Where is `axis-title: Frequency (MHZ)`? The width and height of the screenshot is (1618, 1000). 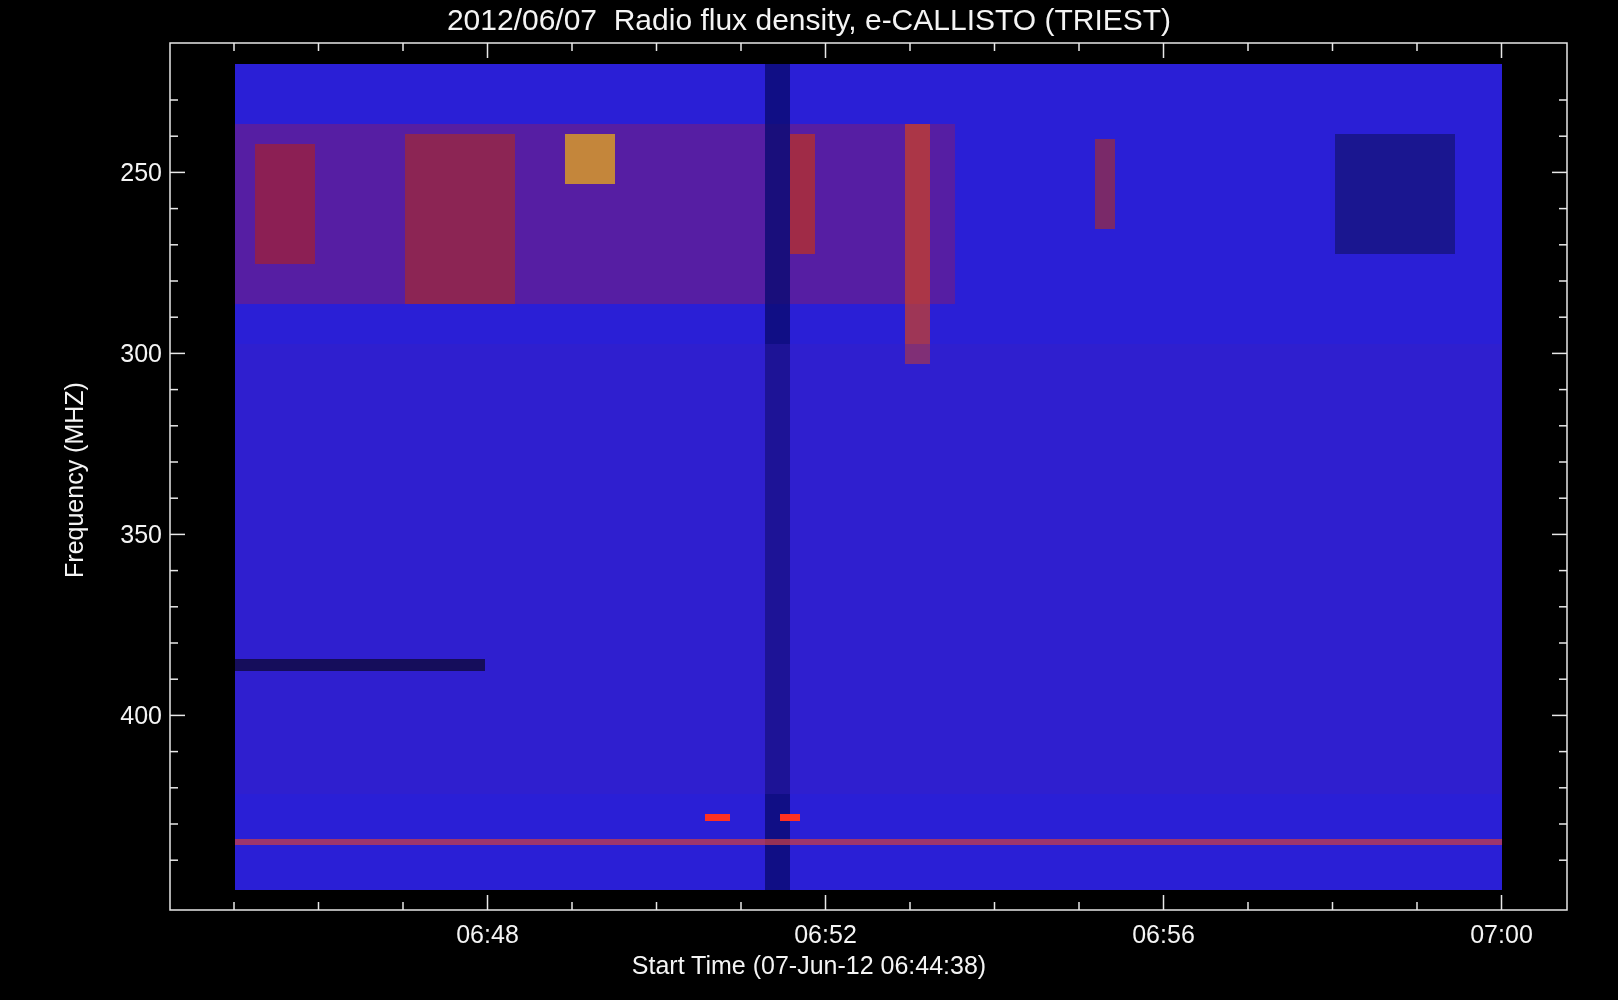 axis-title: Frequency (MHZ) is located at coordinates (74, 480).